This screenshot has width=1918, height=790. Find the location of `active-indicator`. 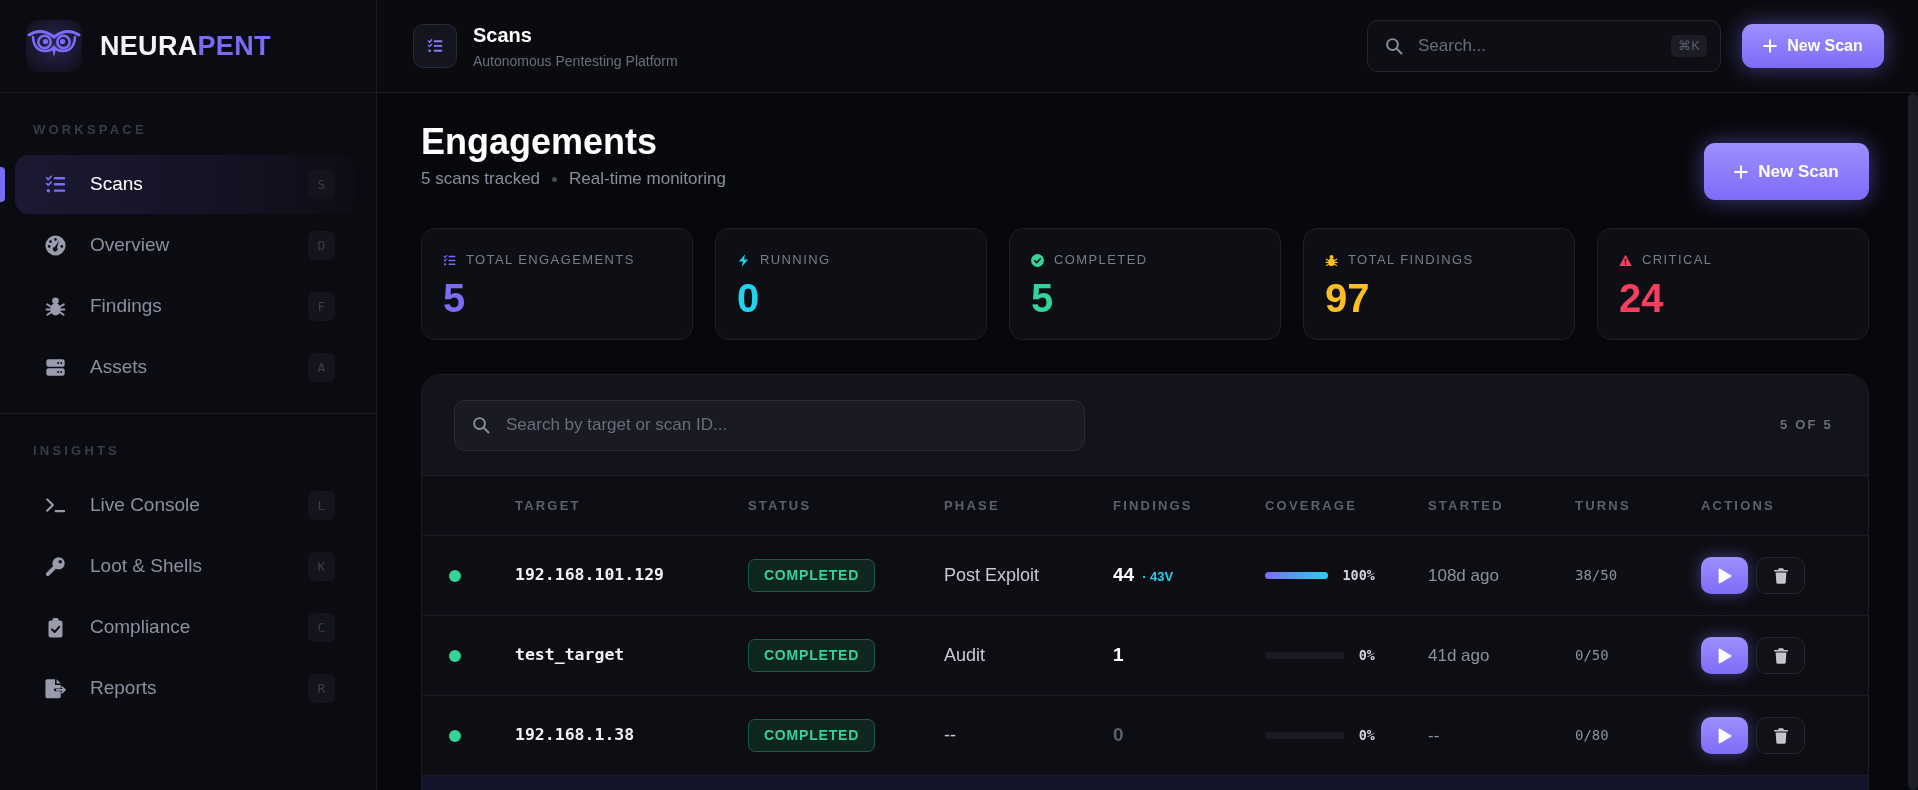

active-indicator is located at coordinates (2, 184).